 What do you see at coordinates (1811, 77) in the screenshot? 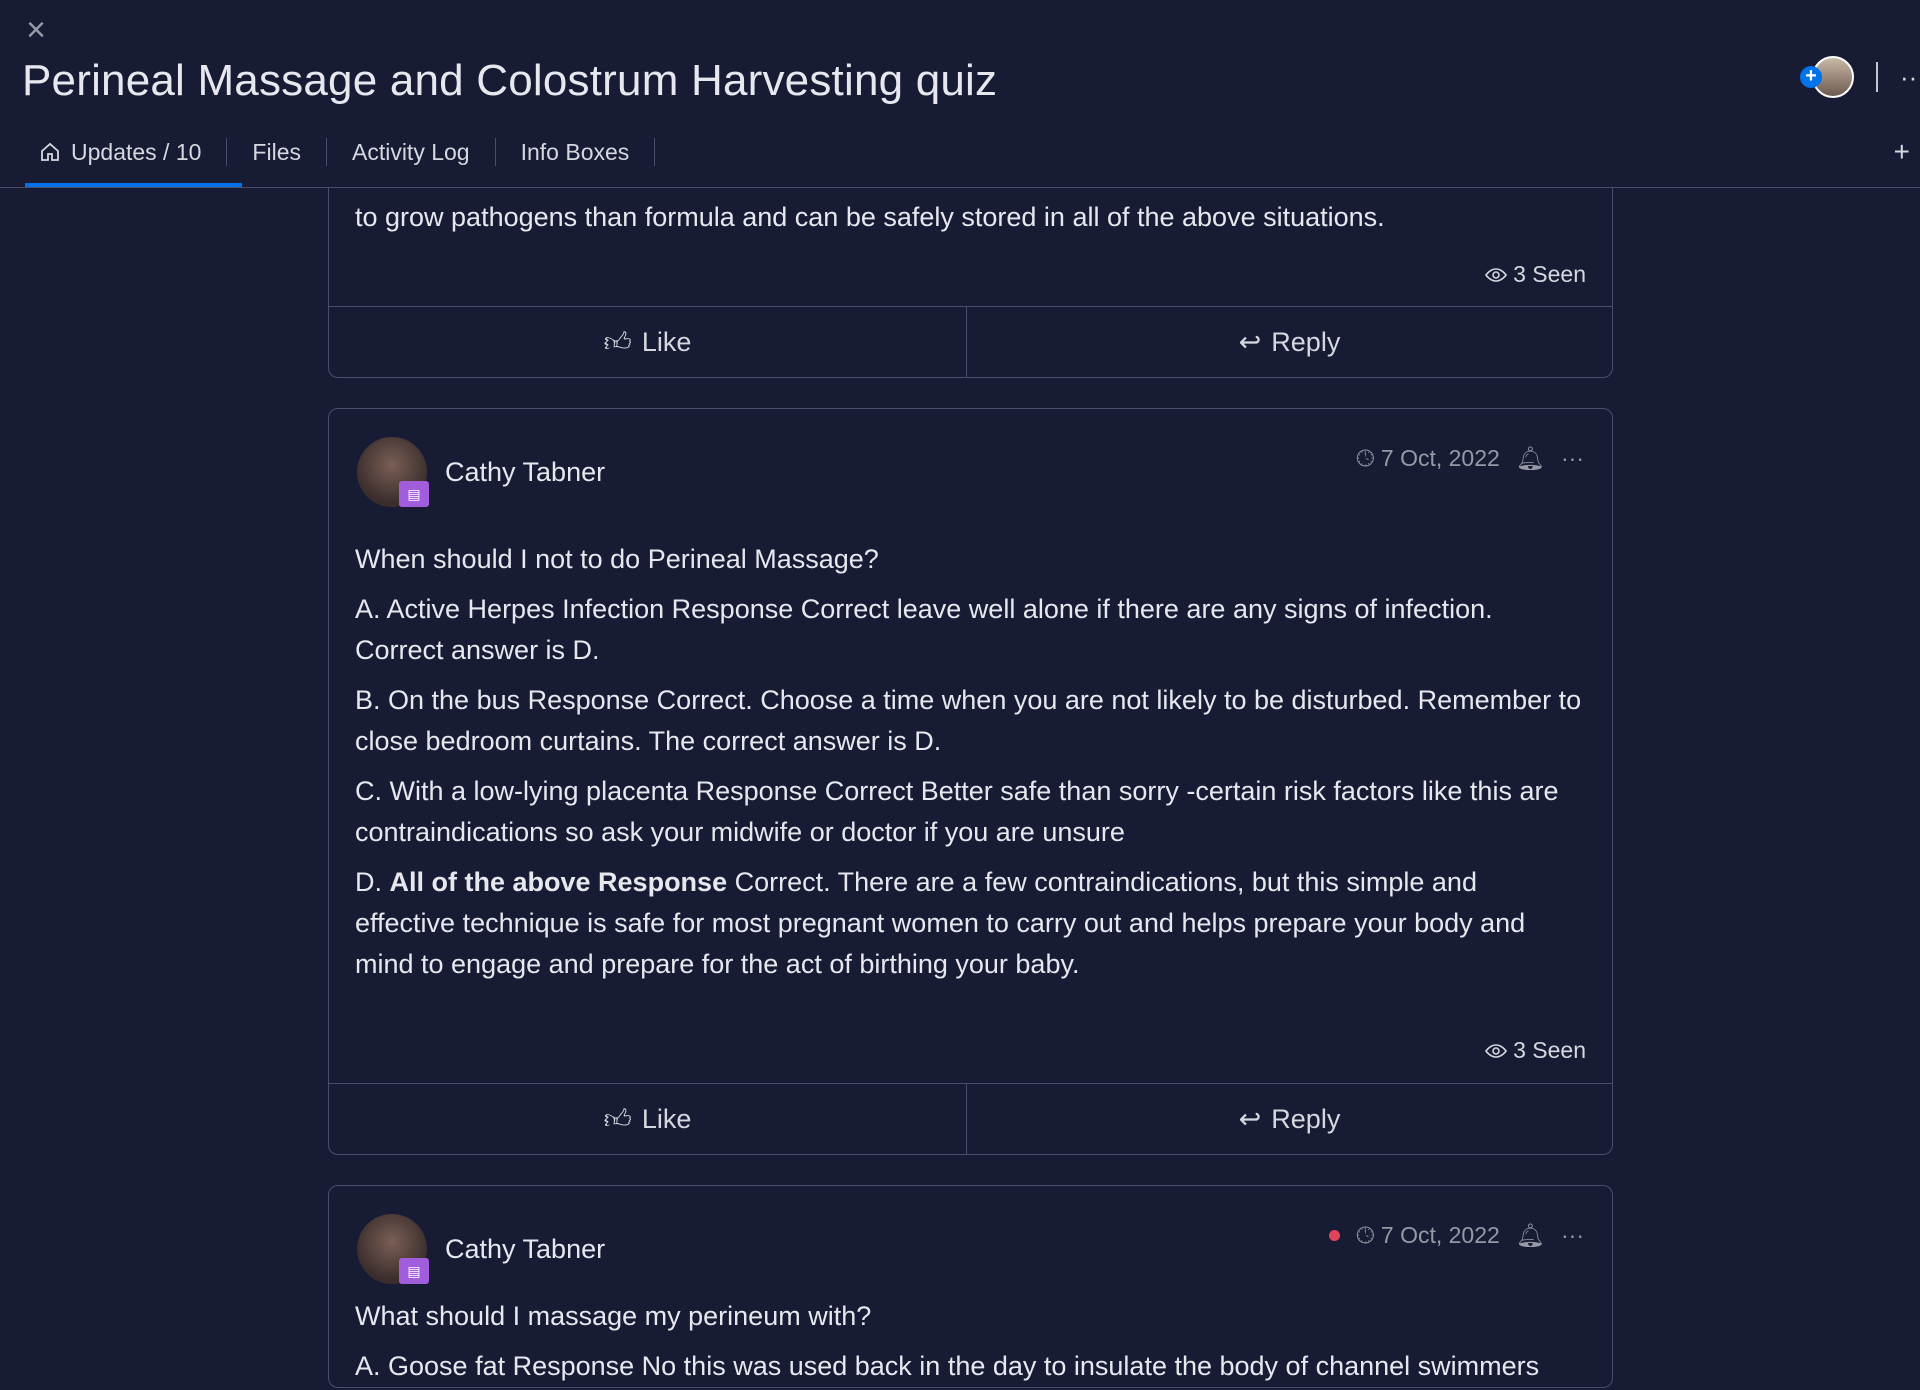
I see `add-subscriber-icon: +` at bounding box center [1811, 77].